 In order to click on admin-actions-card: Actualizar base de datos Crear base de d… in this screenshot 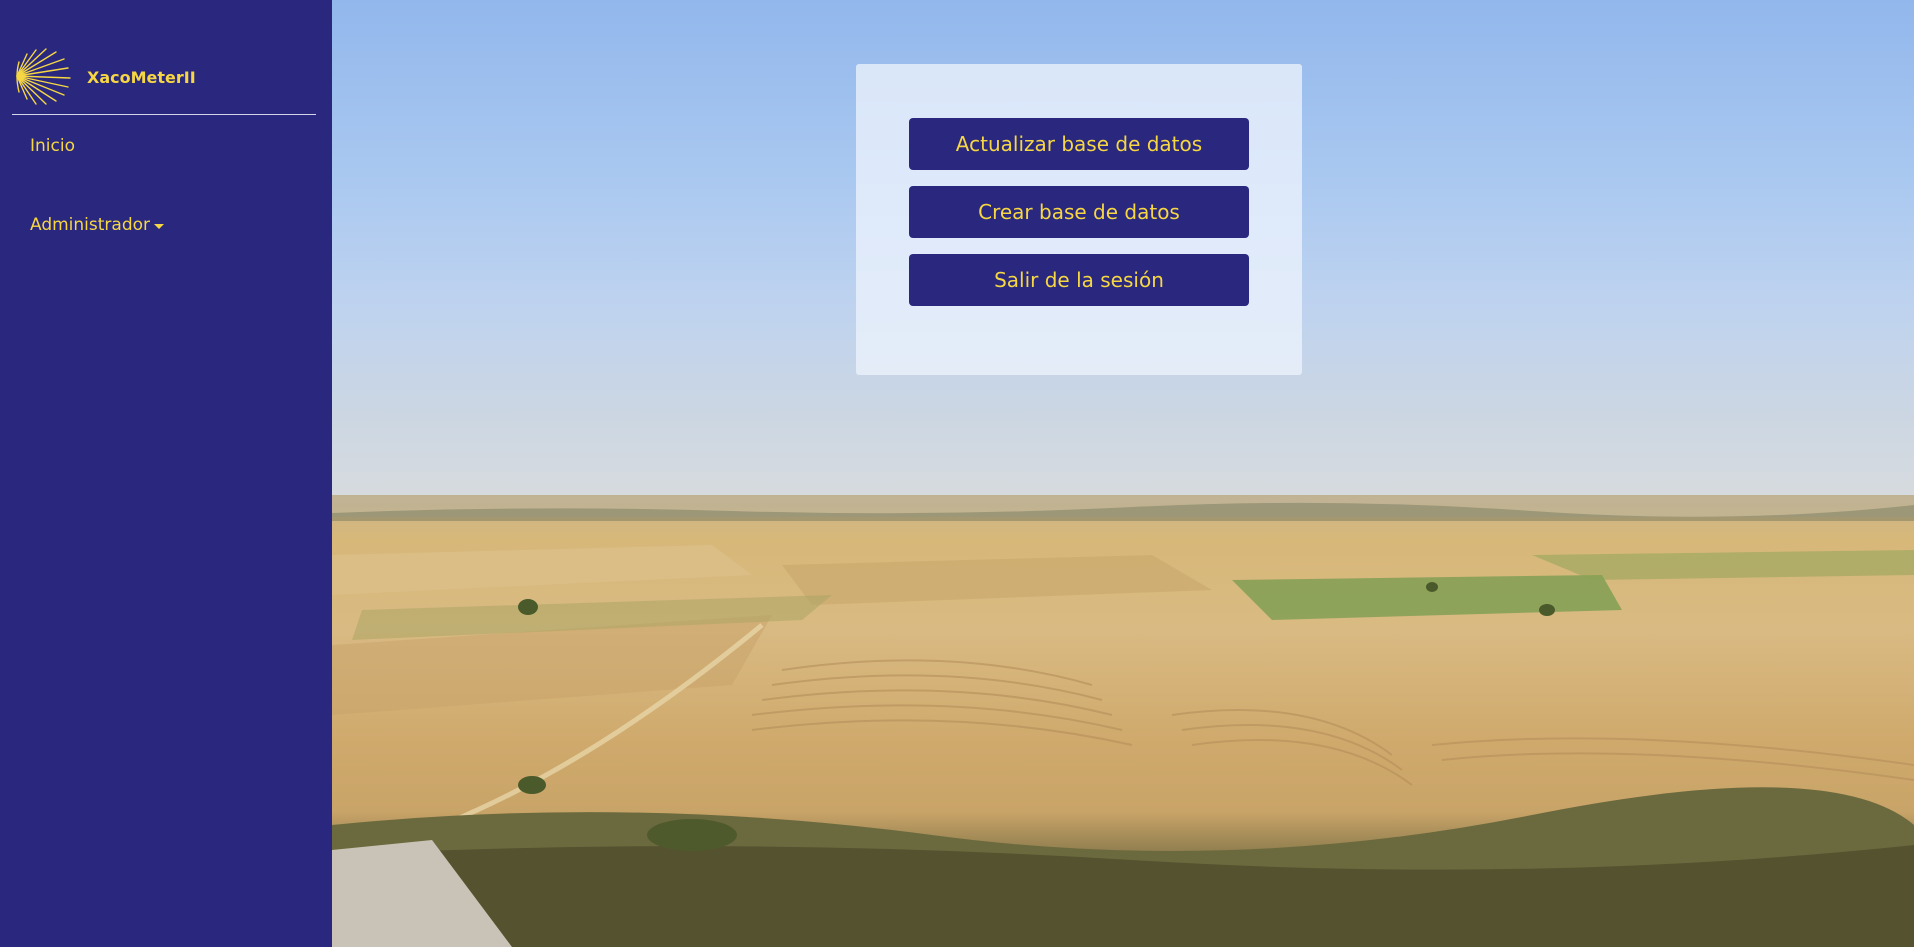, I will do `click(1079, 219)`.